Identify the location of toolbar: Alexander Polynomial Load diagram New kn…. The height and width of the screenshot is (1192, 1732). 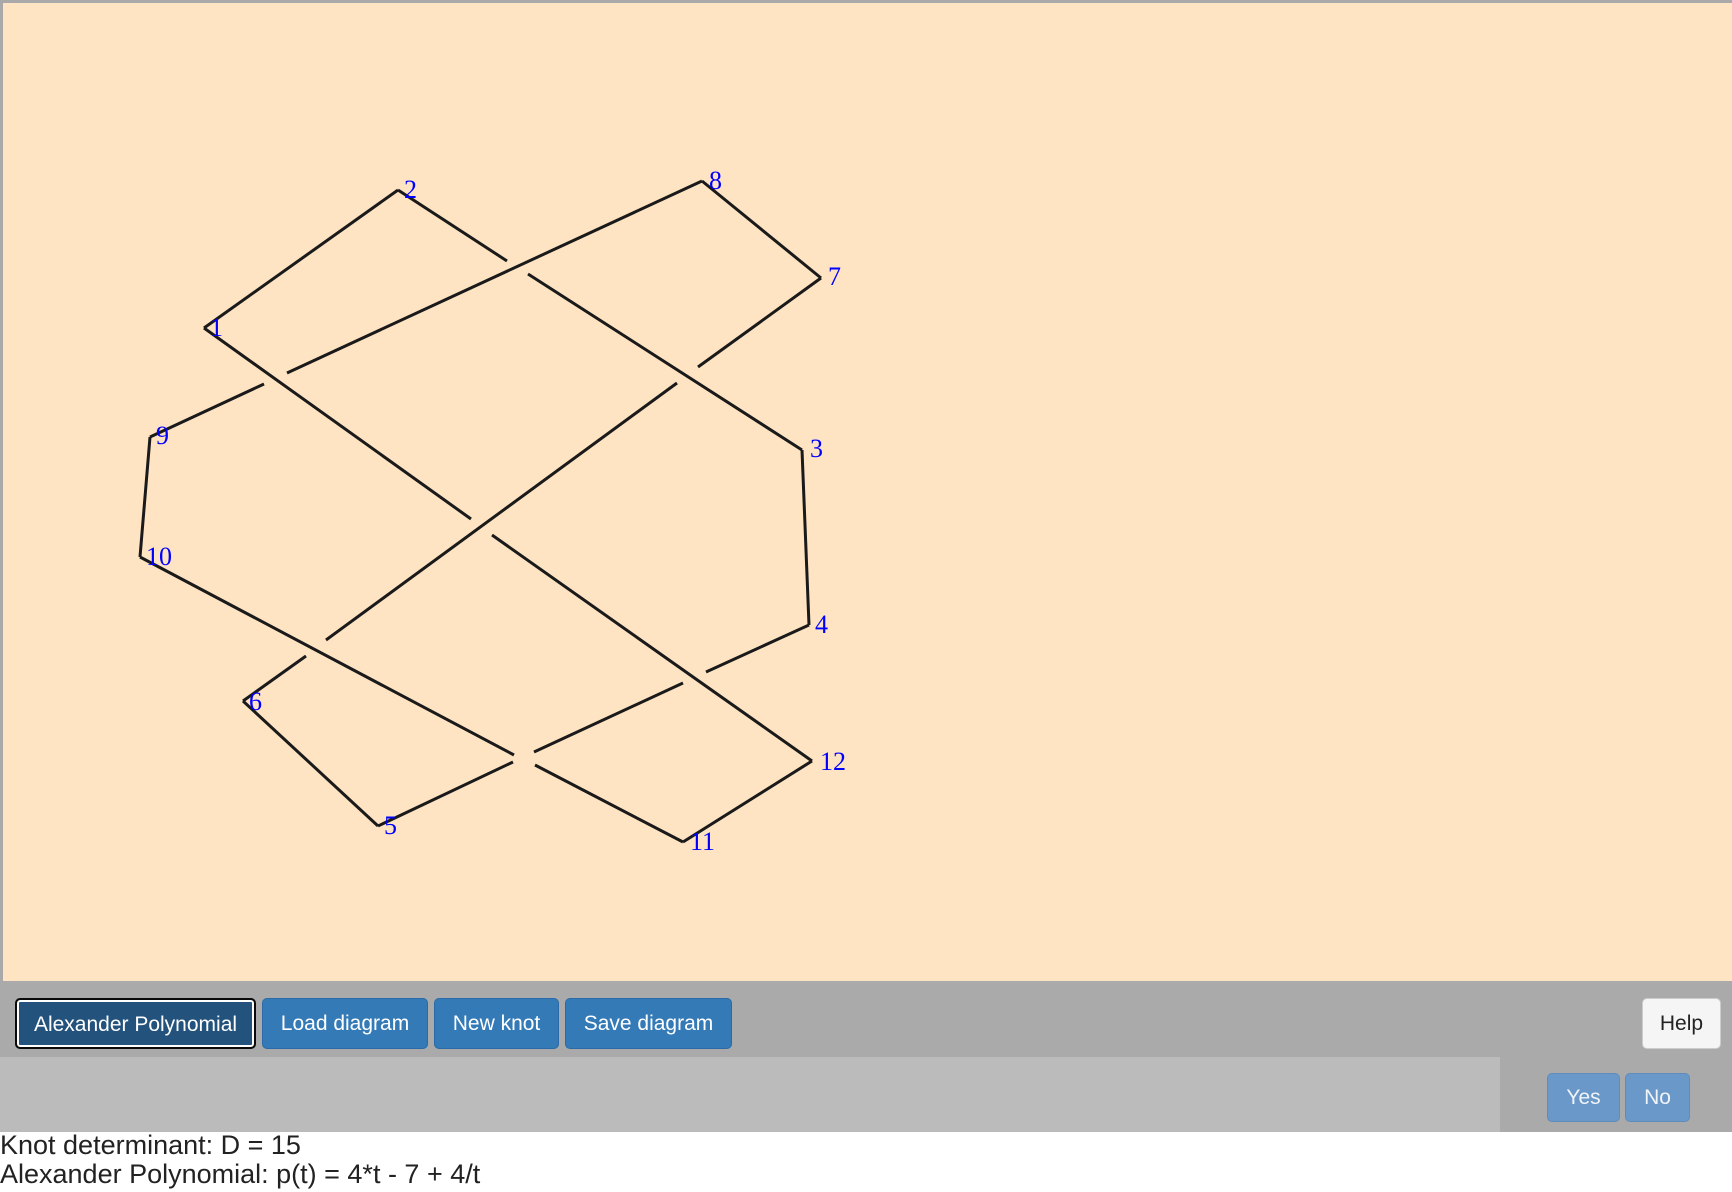
(866, 1019).